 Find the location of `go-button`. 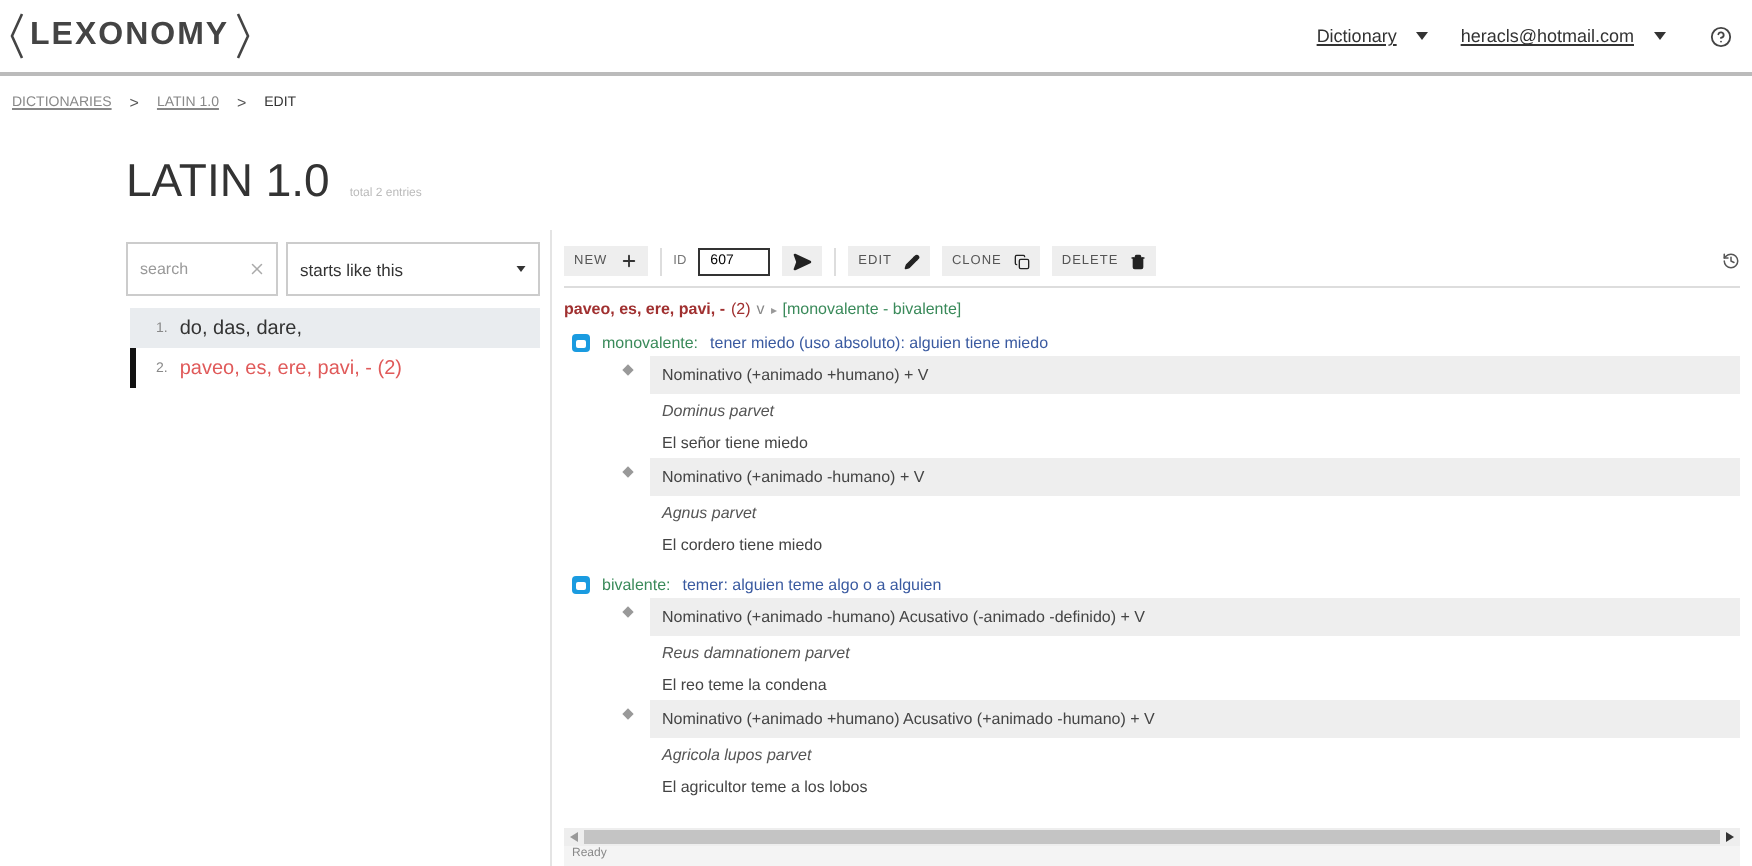

go-button is located at coordinates (802, 261).